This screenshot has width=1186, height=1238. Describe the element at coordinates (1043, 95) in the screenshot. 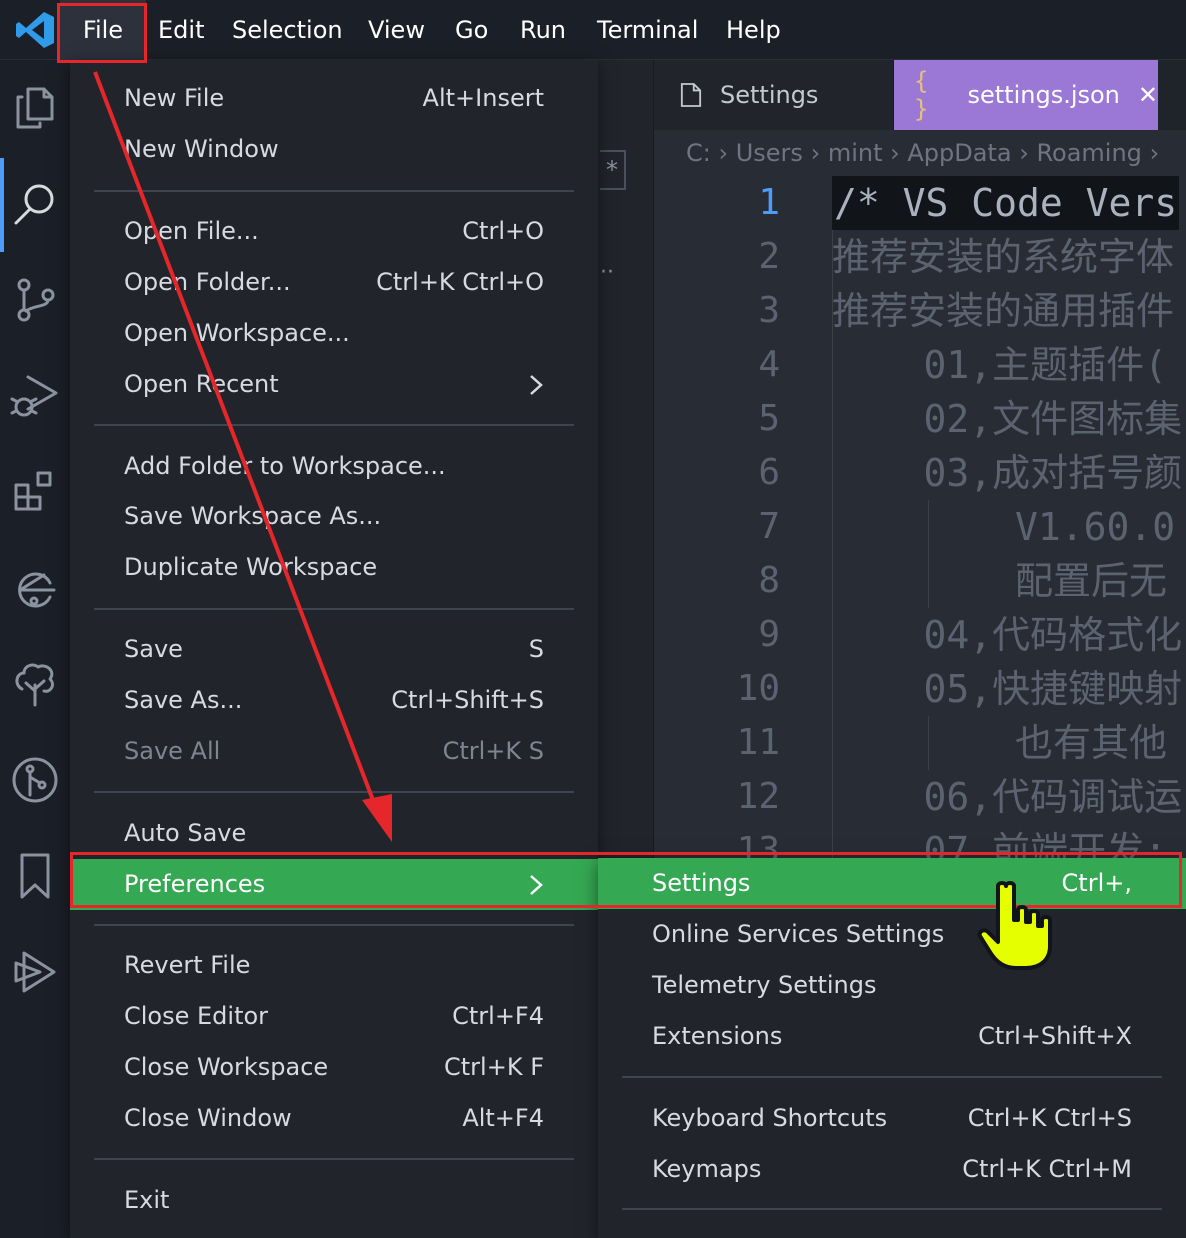

I see `tab-label: settings.json` at that location.